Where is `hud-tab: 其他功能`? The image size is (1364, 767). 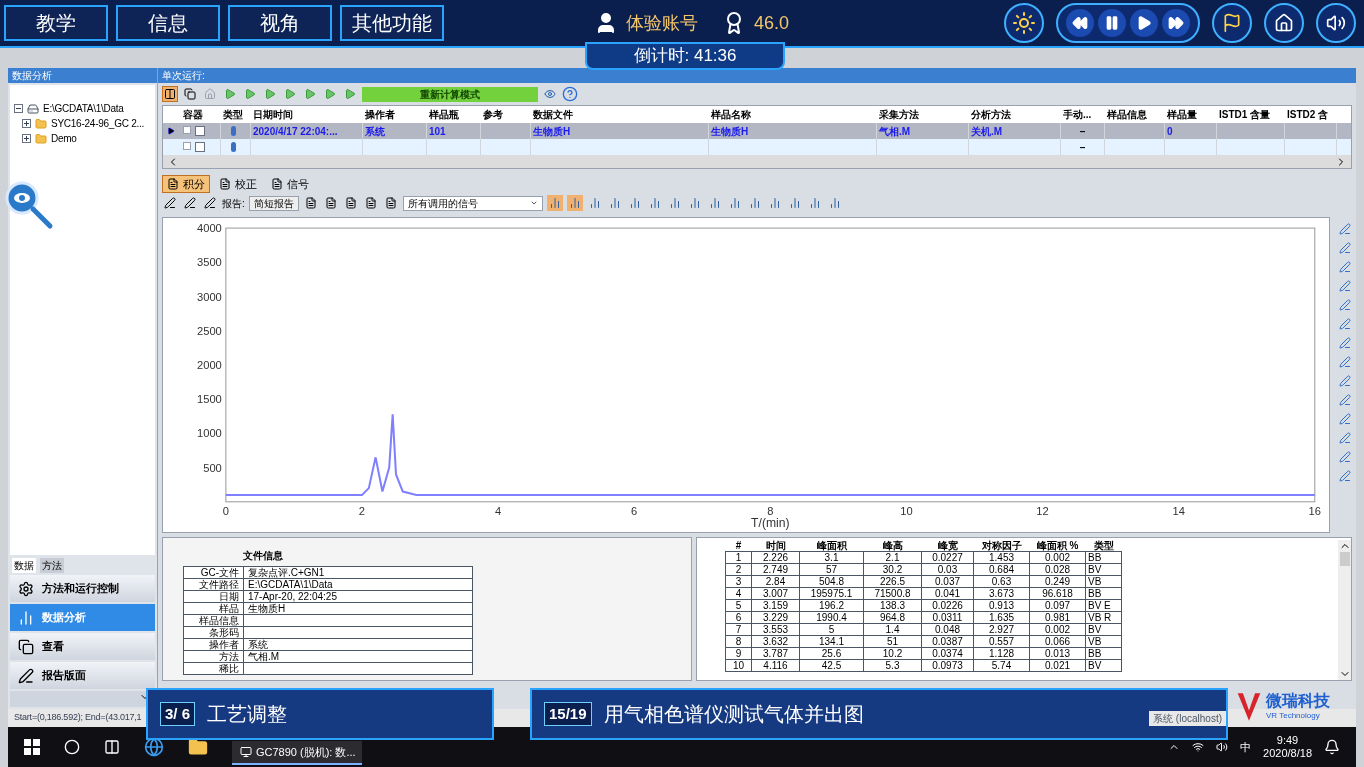 hud-tab: 其他功能 is located at coordinates (392, 23).